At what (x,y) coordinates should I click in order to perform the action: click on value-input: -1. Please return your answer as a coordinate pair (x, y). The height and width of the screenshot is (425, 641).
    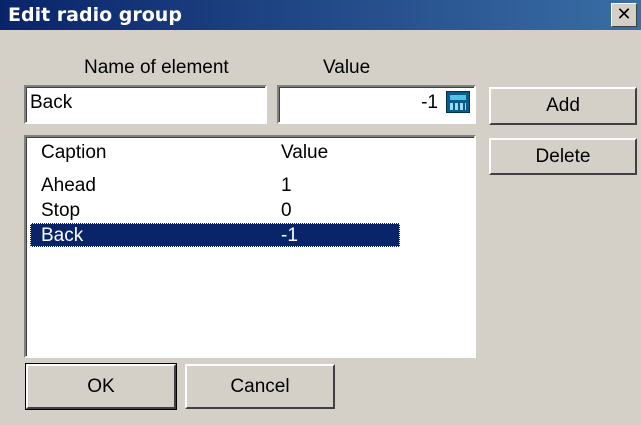
    Looking at the image, I should click on (376, 104).